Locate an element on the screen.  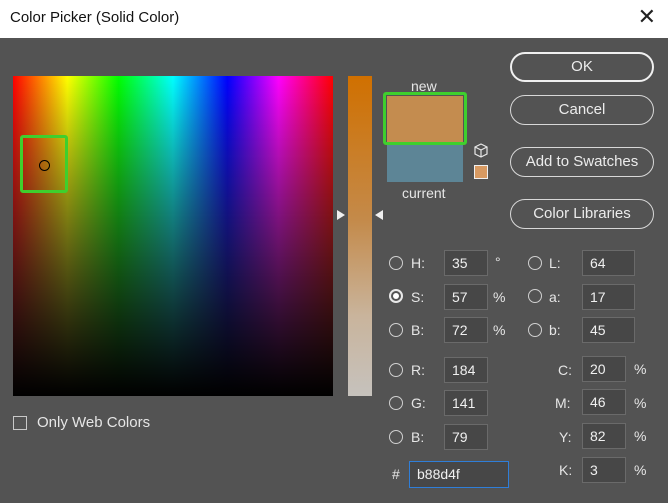
k-label: K: is located at coordinates (566, 470).